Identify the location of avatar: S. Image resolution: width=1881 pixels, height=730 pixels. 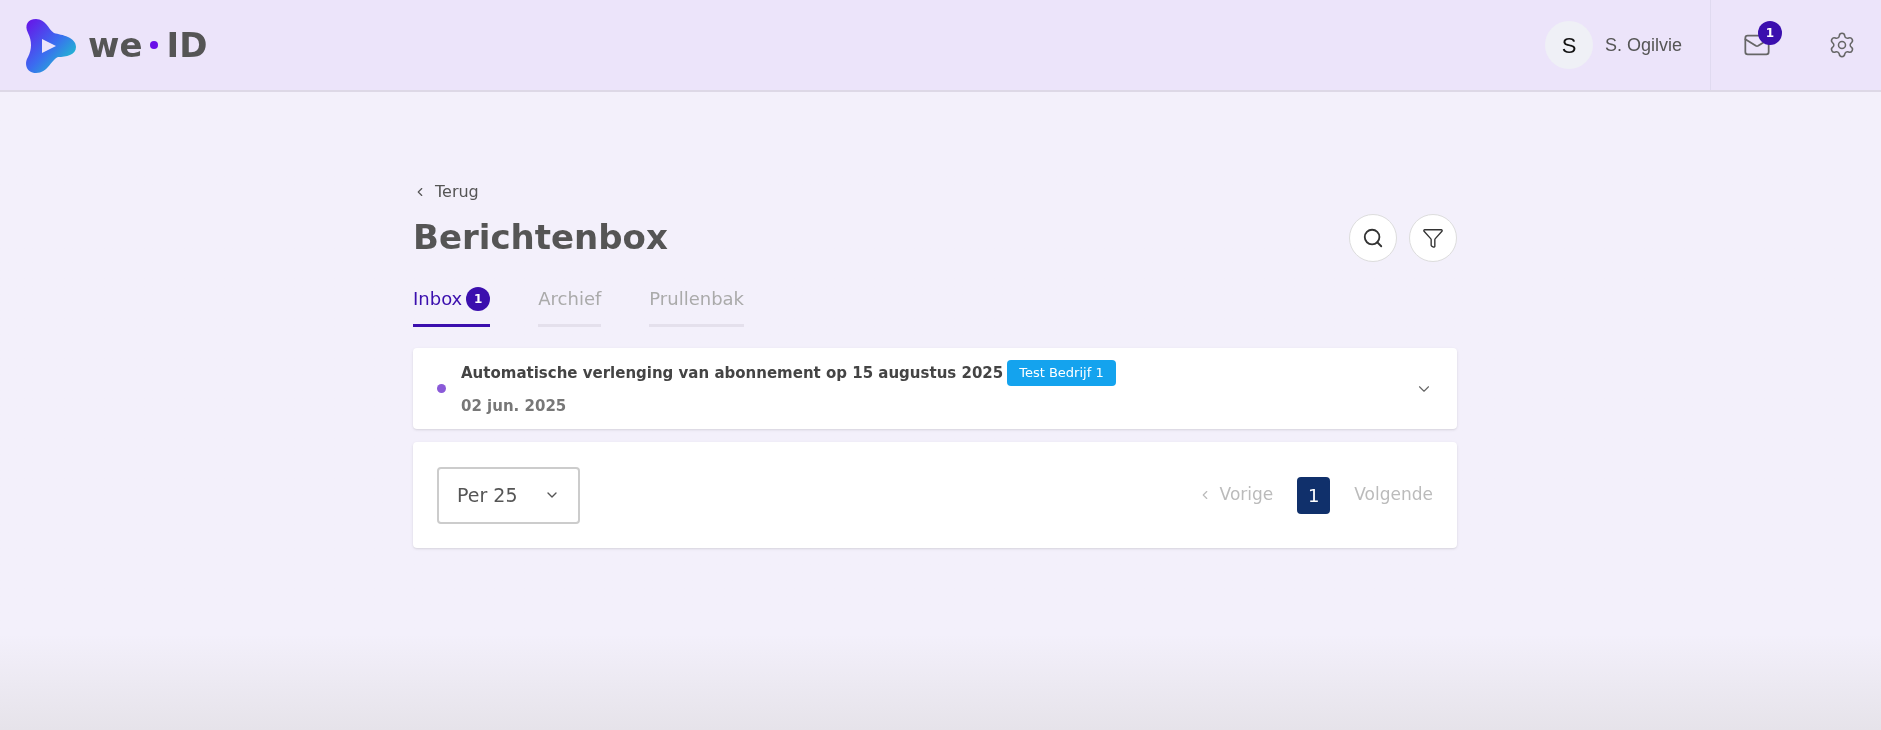
(1568, 45).